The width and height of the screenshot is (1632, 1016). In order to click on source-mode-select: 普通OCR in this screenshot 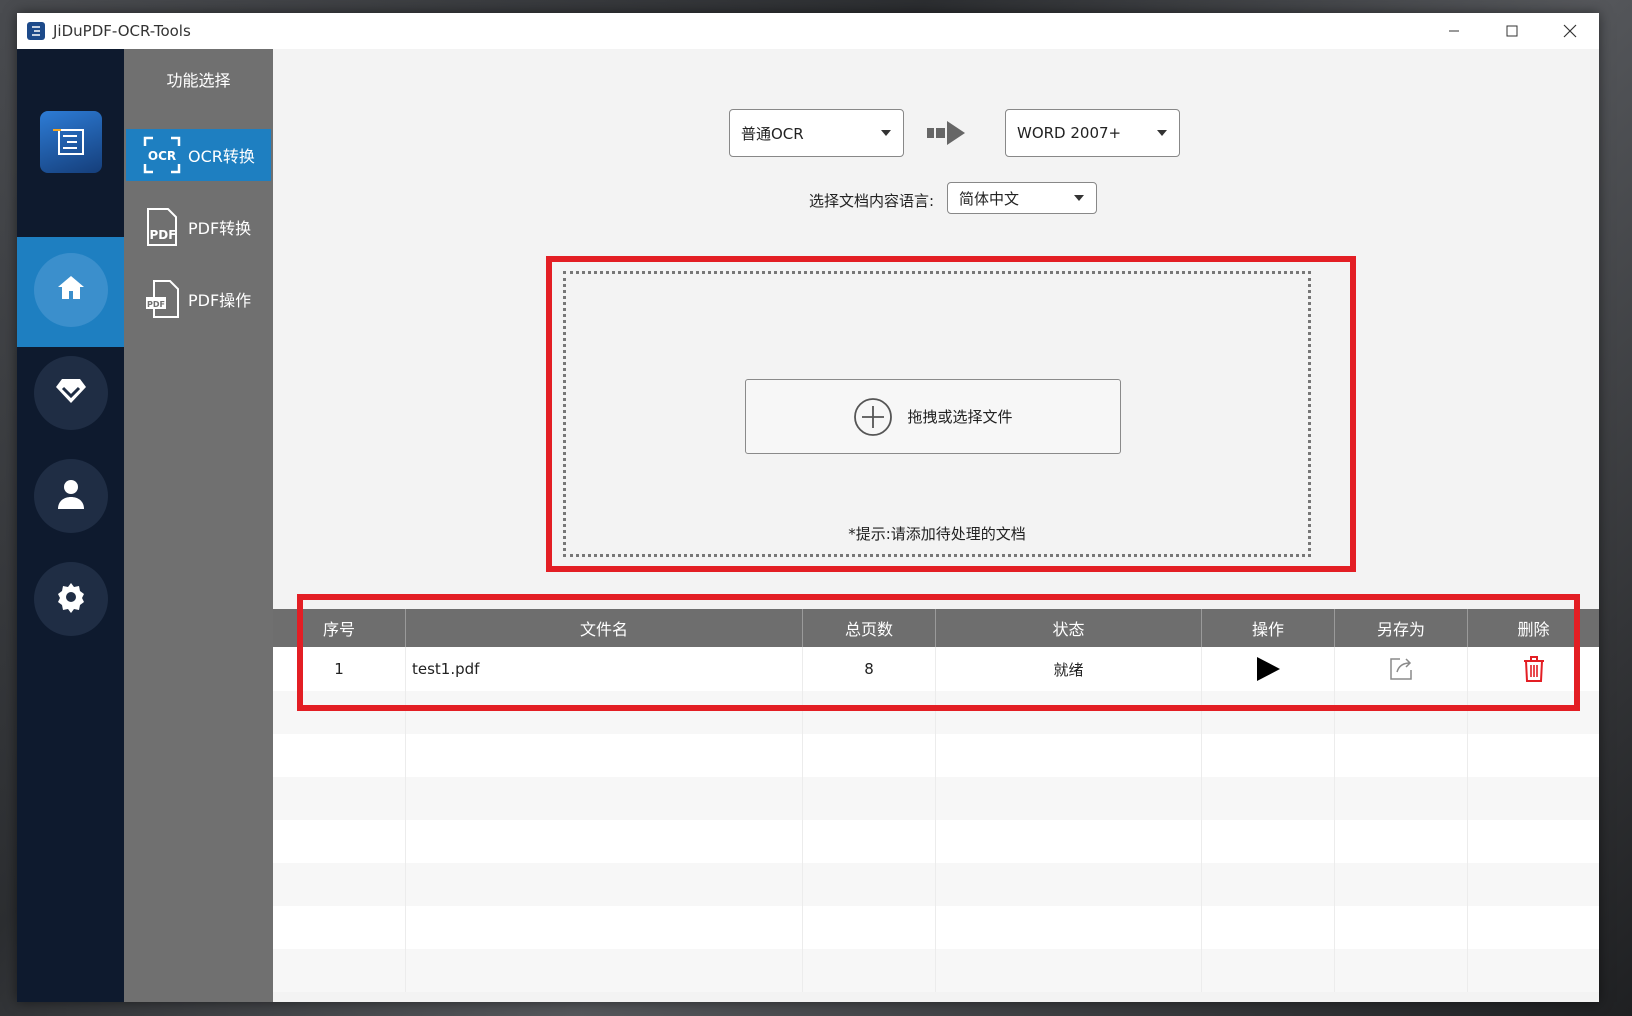, I will do `click(816, 133)`.